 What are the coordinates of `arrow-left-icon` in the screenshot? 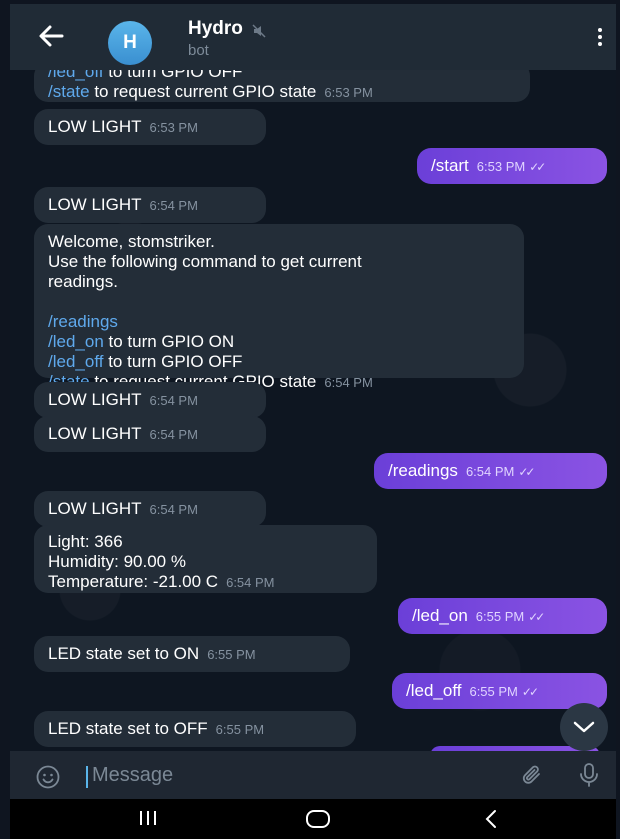 It's located at (51, 36).